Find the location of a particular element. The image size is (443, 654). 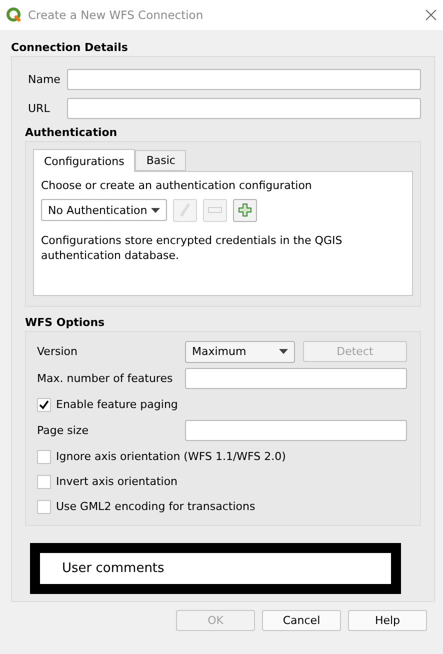

section-heading: Authentication is located at coordinates (71, 132).